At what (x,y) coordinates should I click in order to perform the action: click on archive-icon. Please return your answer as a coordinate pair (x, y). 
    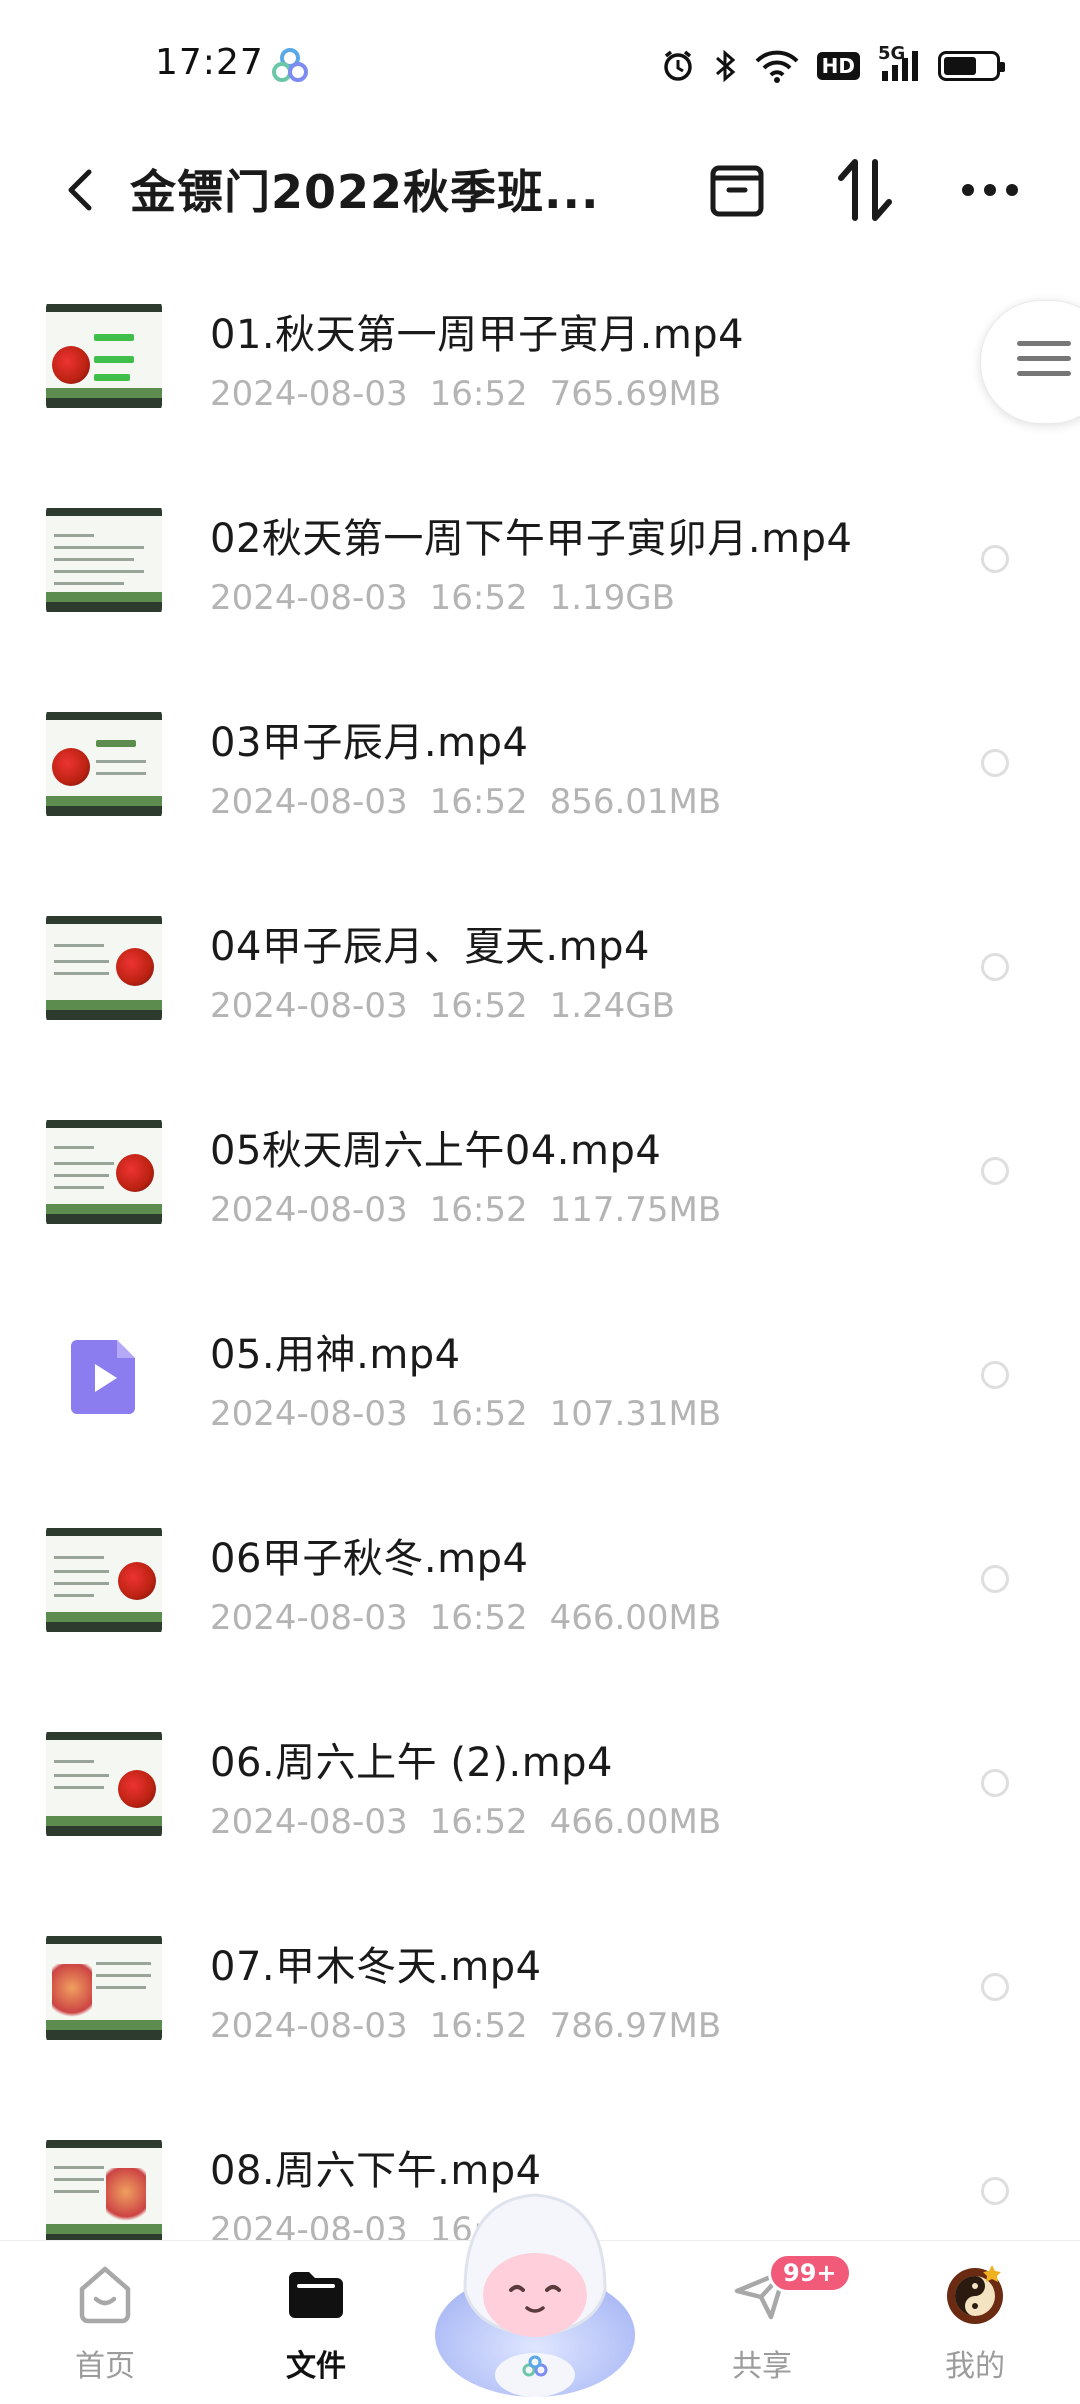
    Looking at the image, I should click on (737, 191).